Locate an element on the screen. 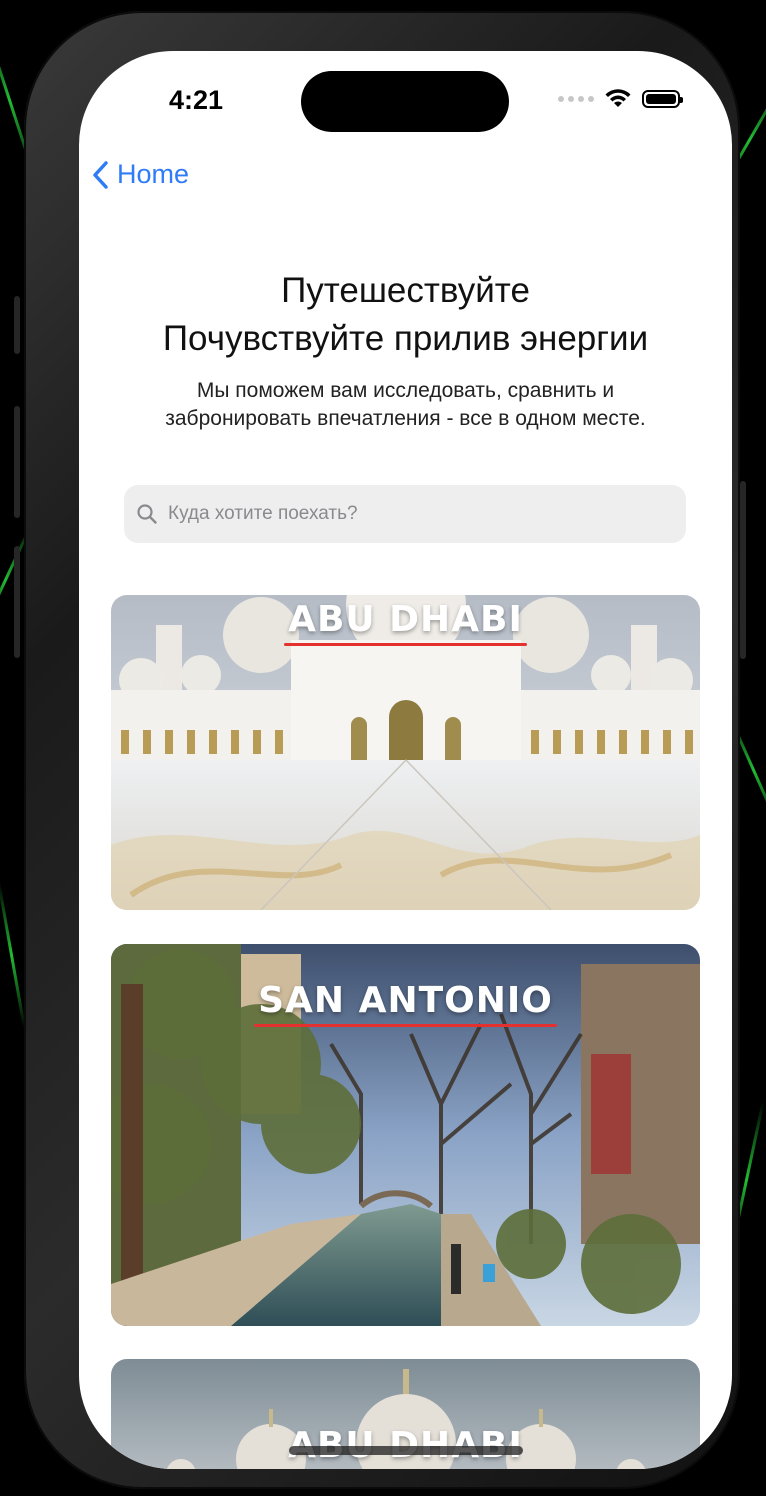  power-button is located at coordinates (743, 570).